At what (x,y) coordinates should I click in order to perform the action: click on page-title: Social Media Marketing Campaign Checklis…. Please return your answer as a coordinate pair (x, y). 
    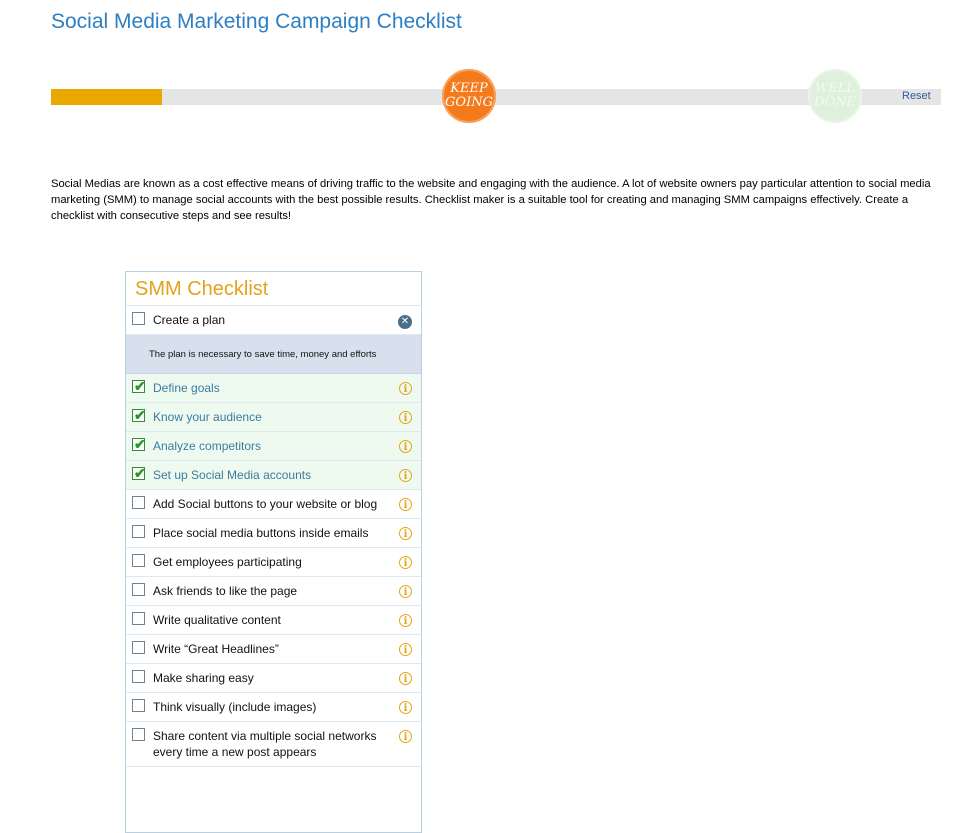
    Looking at the image, I should click on (256, 21).